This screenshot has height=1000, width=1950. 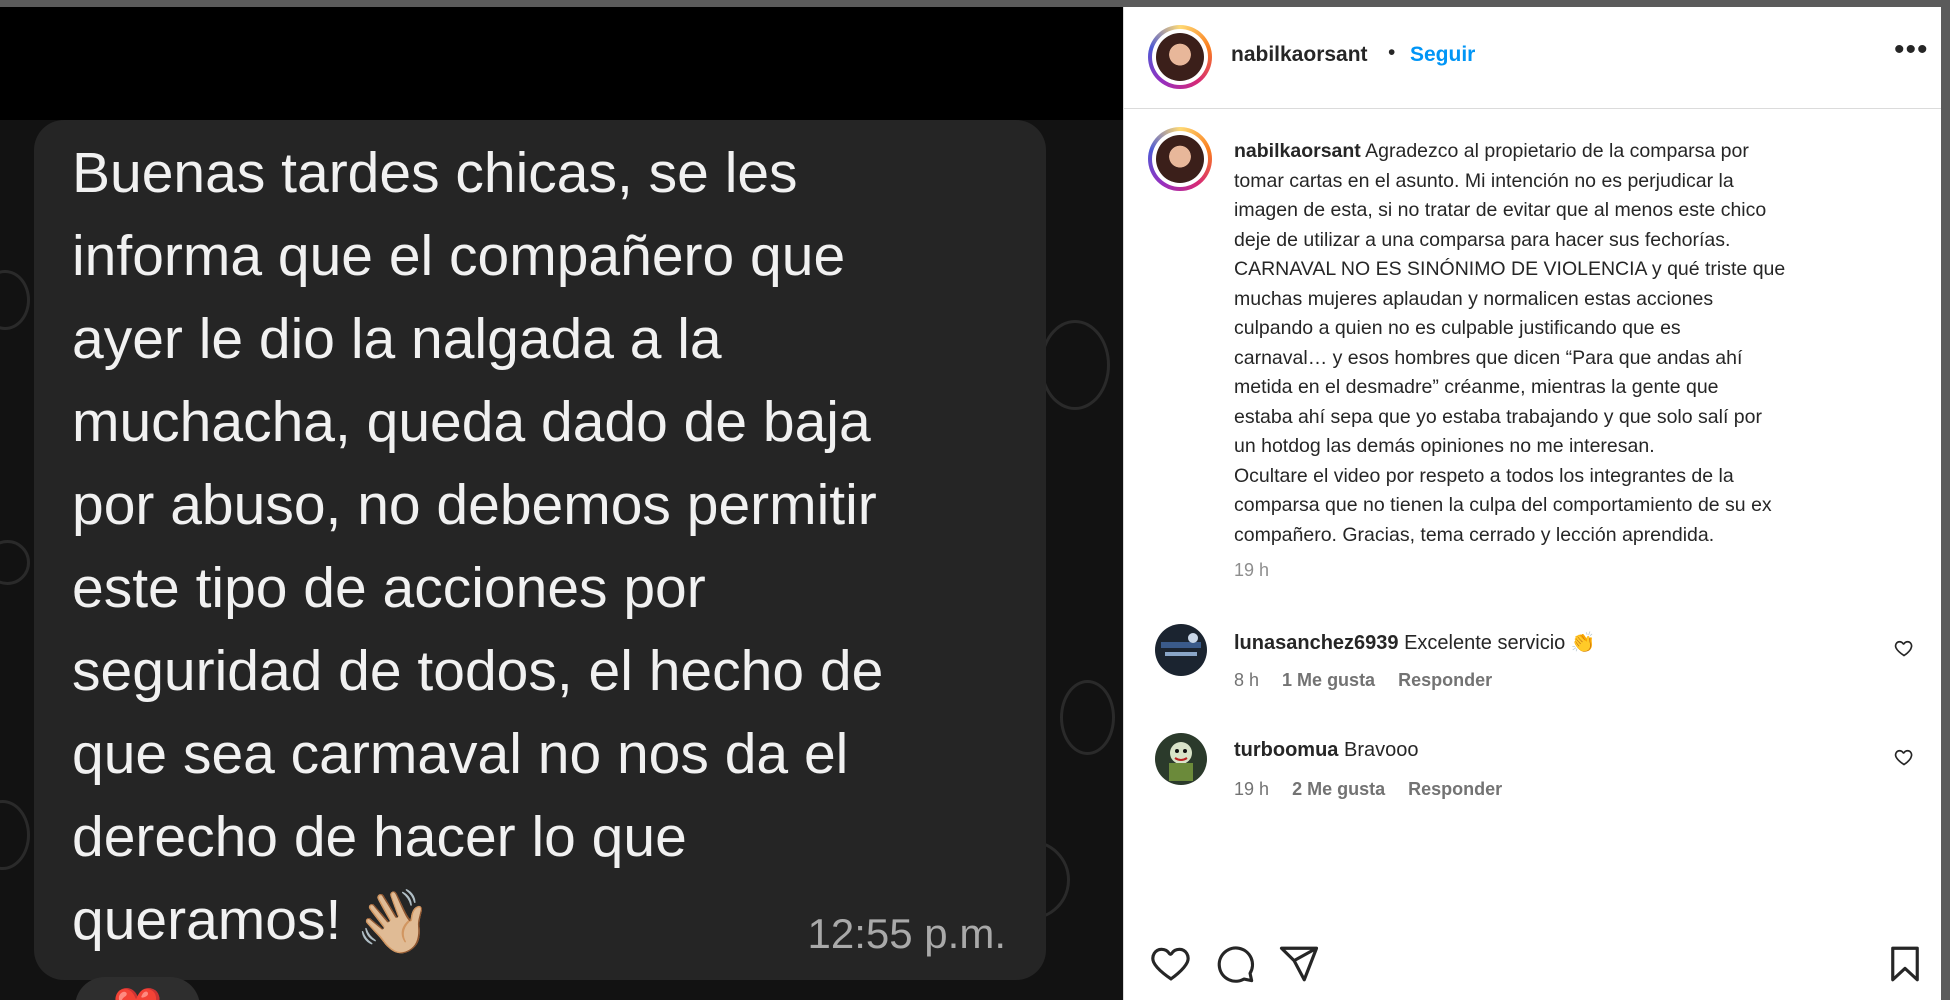 I want to click on author-username: nabilkaorsant, so click(x=1299, y=55).